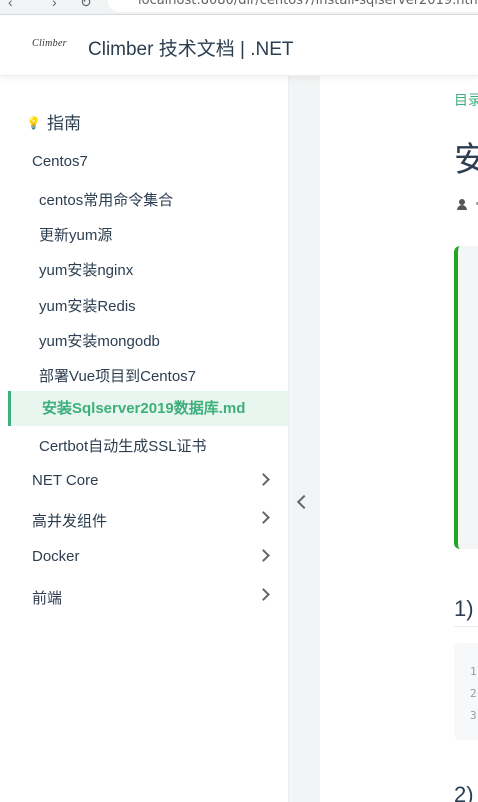 The width and height of the screenshot is (478, 802). What do you see at coordinates (87, 305) in the screenshot?
I see `sidebar-item-yum-redis: yum安装Redis` at bounding box center [87, 305].